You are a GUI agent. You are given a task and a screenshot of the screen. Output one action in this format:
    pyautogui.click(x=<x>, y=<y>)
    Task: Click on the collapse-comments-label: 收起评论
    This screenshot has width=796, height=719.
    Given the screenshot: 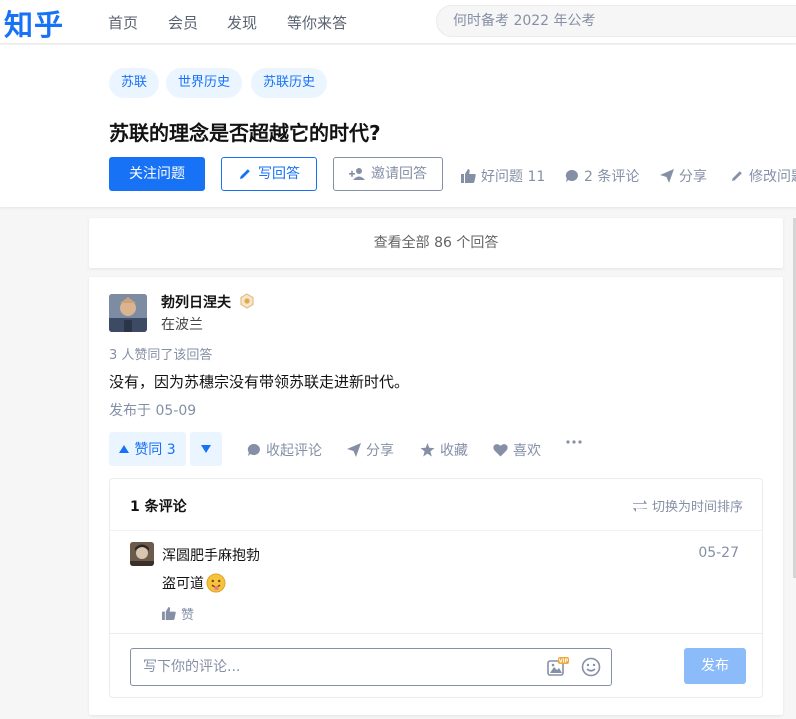 What is the action you would take?
    pyautogui.click(x=294, y=451)
    